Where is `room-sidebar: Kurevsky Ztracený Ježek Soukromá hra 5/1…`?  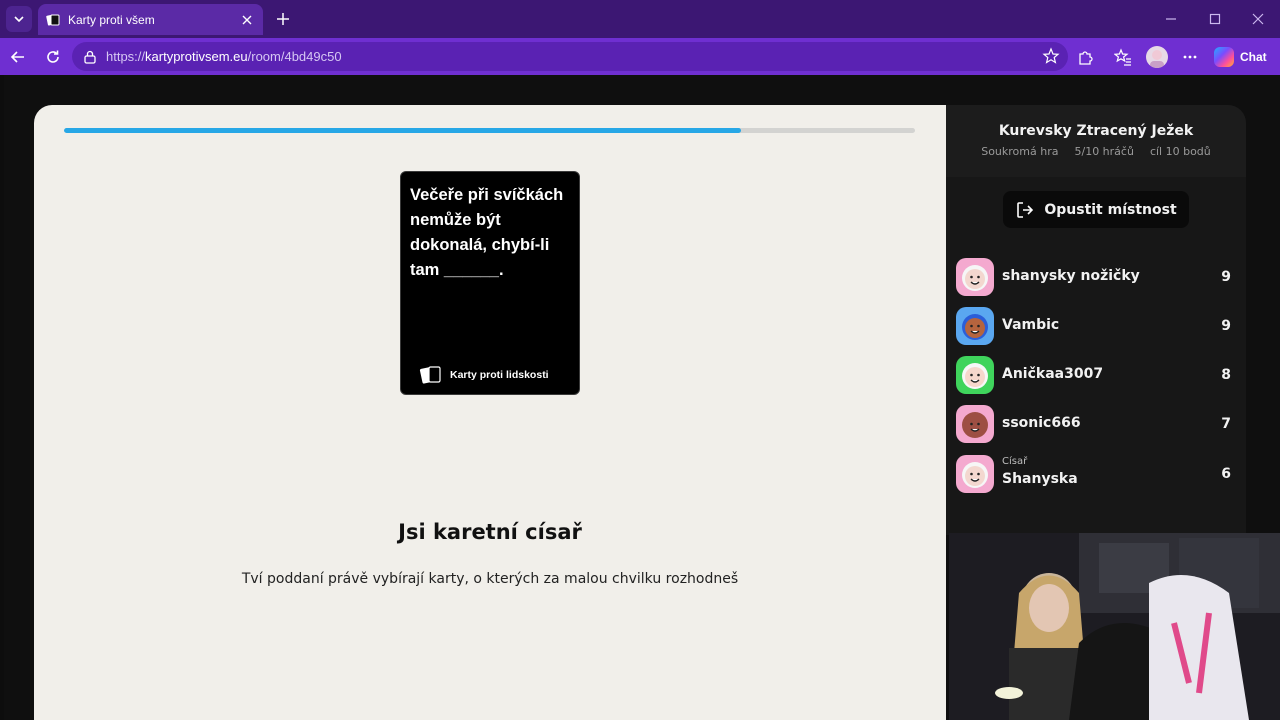
room-sidebar: Kurevsky Ztracený Ježek Soukromá hra 5/1… is located at coordinates (1096, 320).